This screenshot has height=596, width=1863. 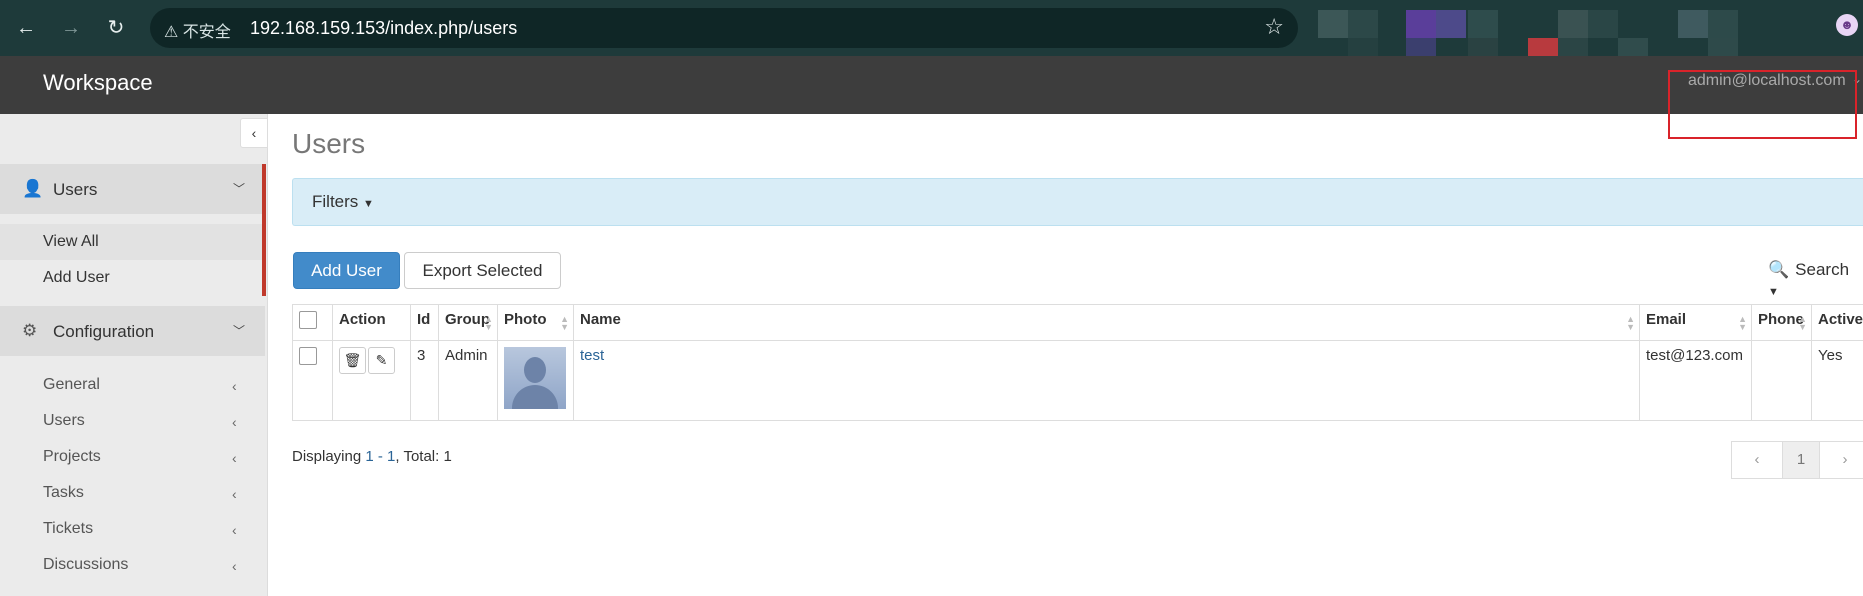 What do you see at coordinates (424, 380) in the screenshot?
I see `cell-id: 3` at bounding box center [424, 380].